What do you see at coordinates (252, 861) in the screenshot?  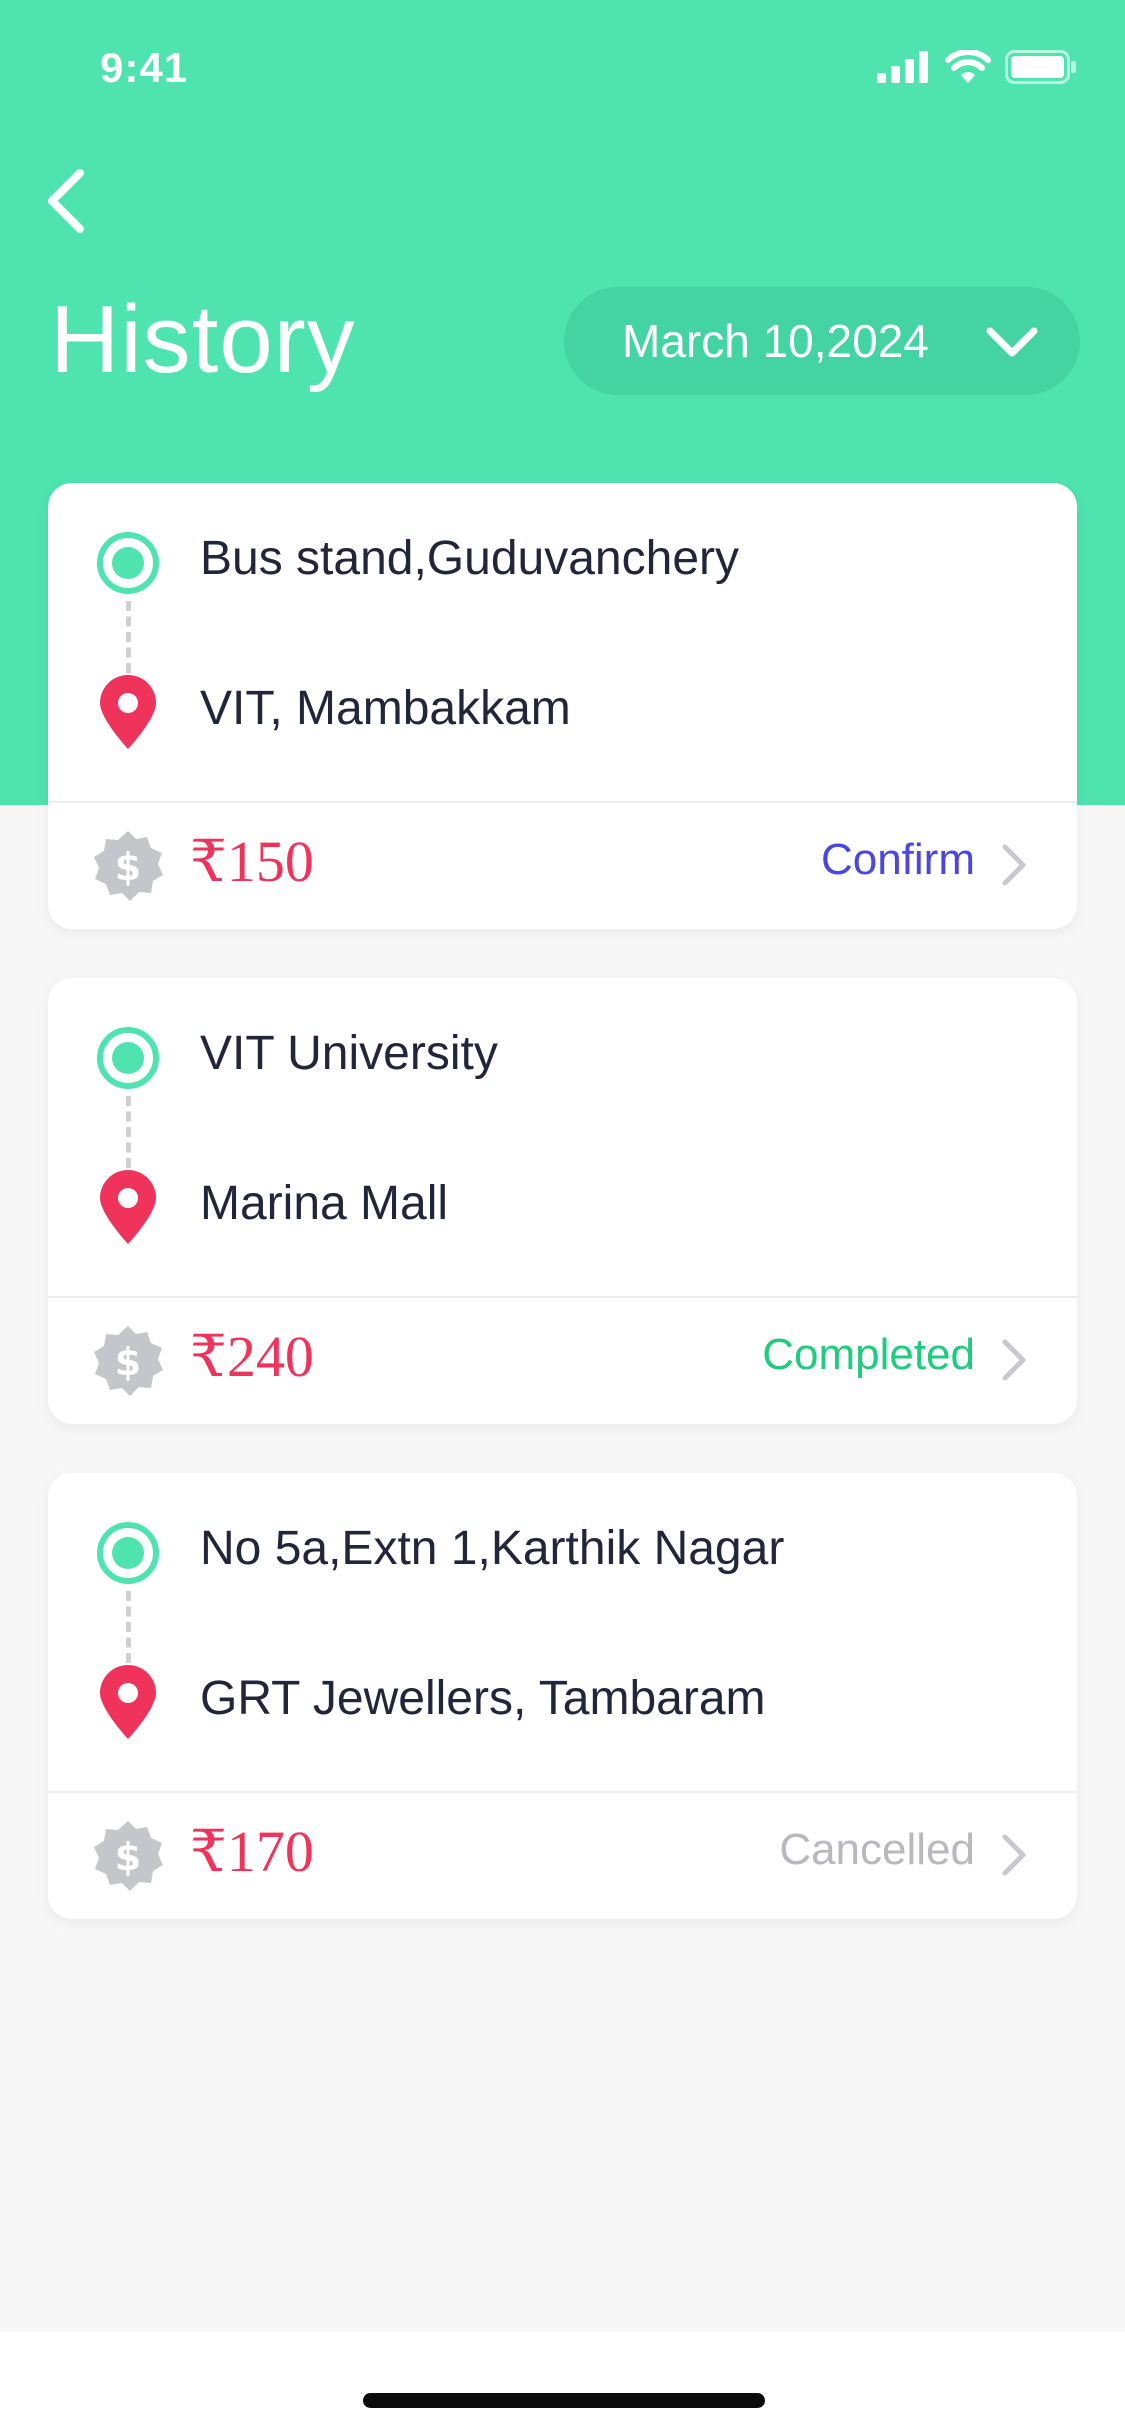 I see `fare-amount: ₹150` at bounding box center [252, 861].